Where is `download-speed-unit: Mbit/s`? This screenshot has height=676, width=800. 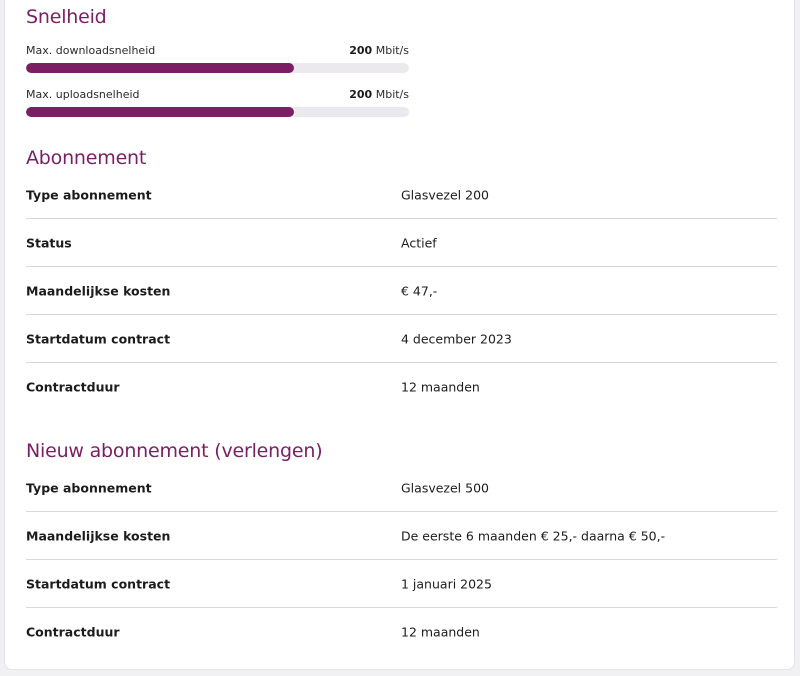
download-speed-unit: Mbit/s is located at coordinates (392, 50).